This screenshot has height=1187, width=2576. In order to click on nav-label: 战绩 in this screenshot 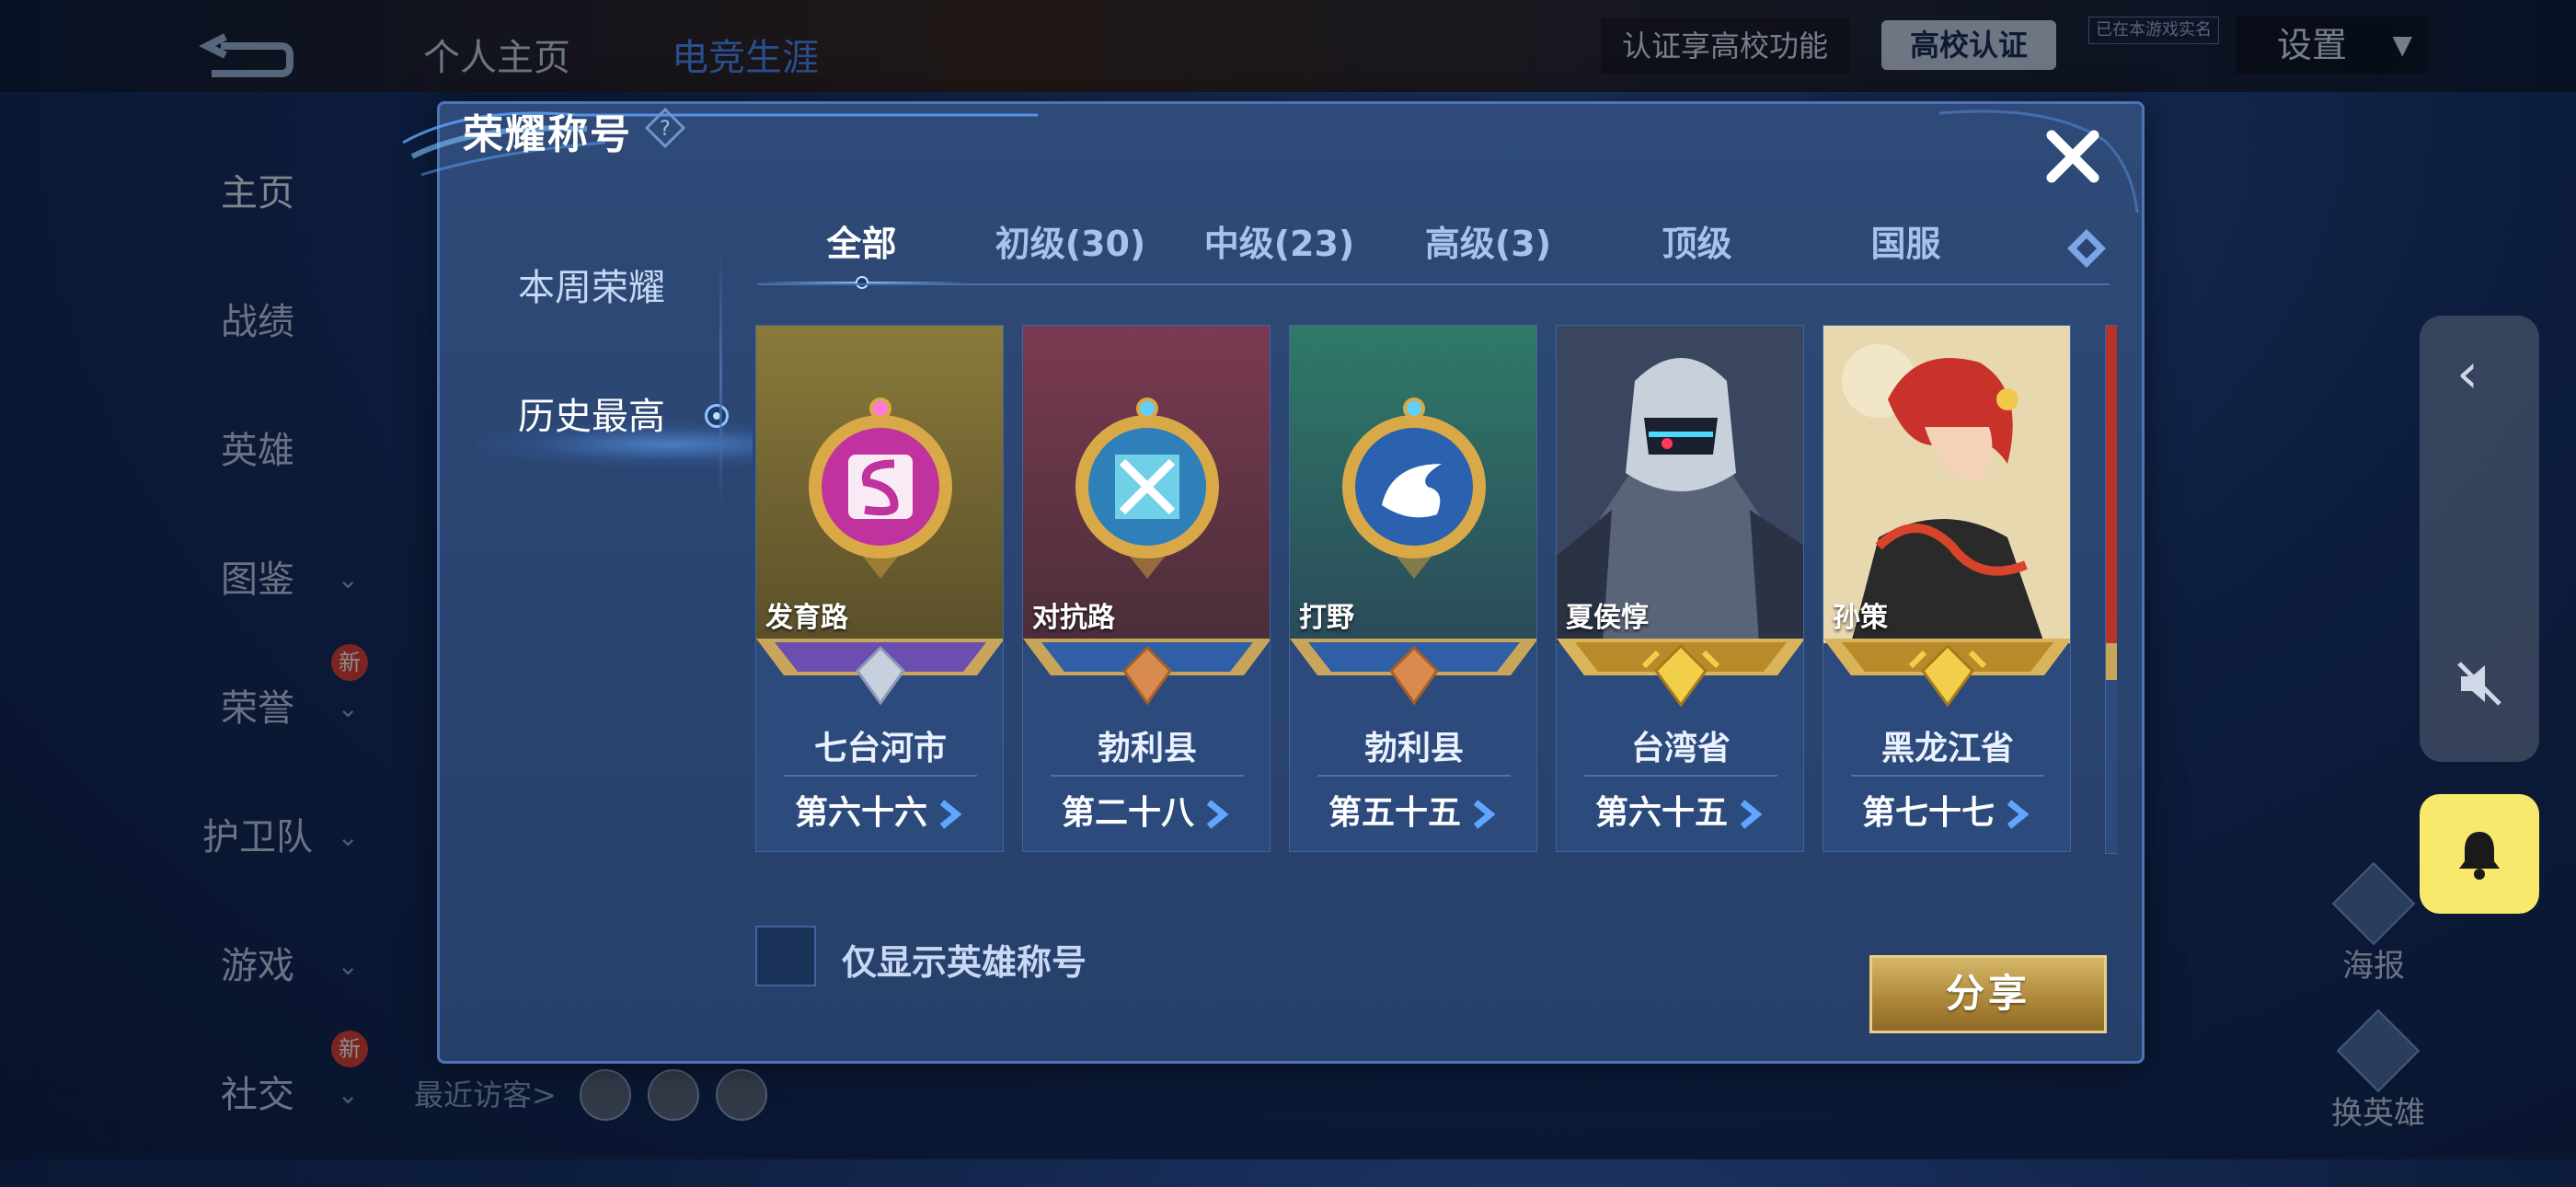, I will do `click(257, 322)`.